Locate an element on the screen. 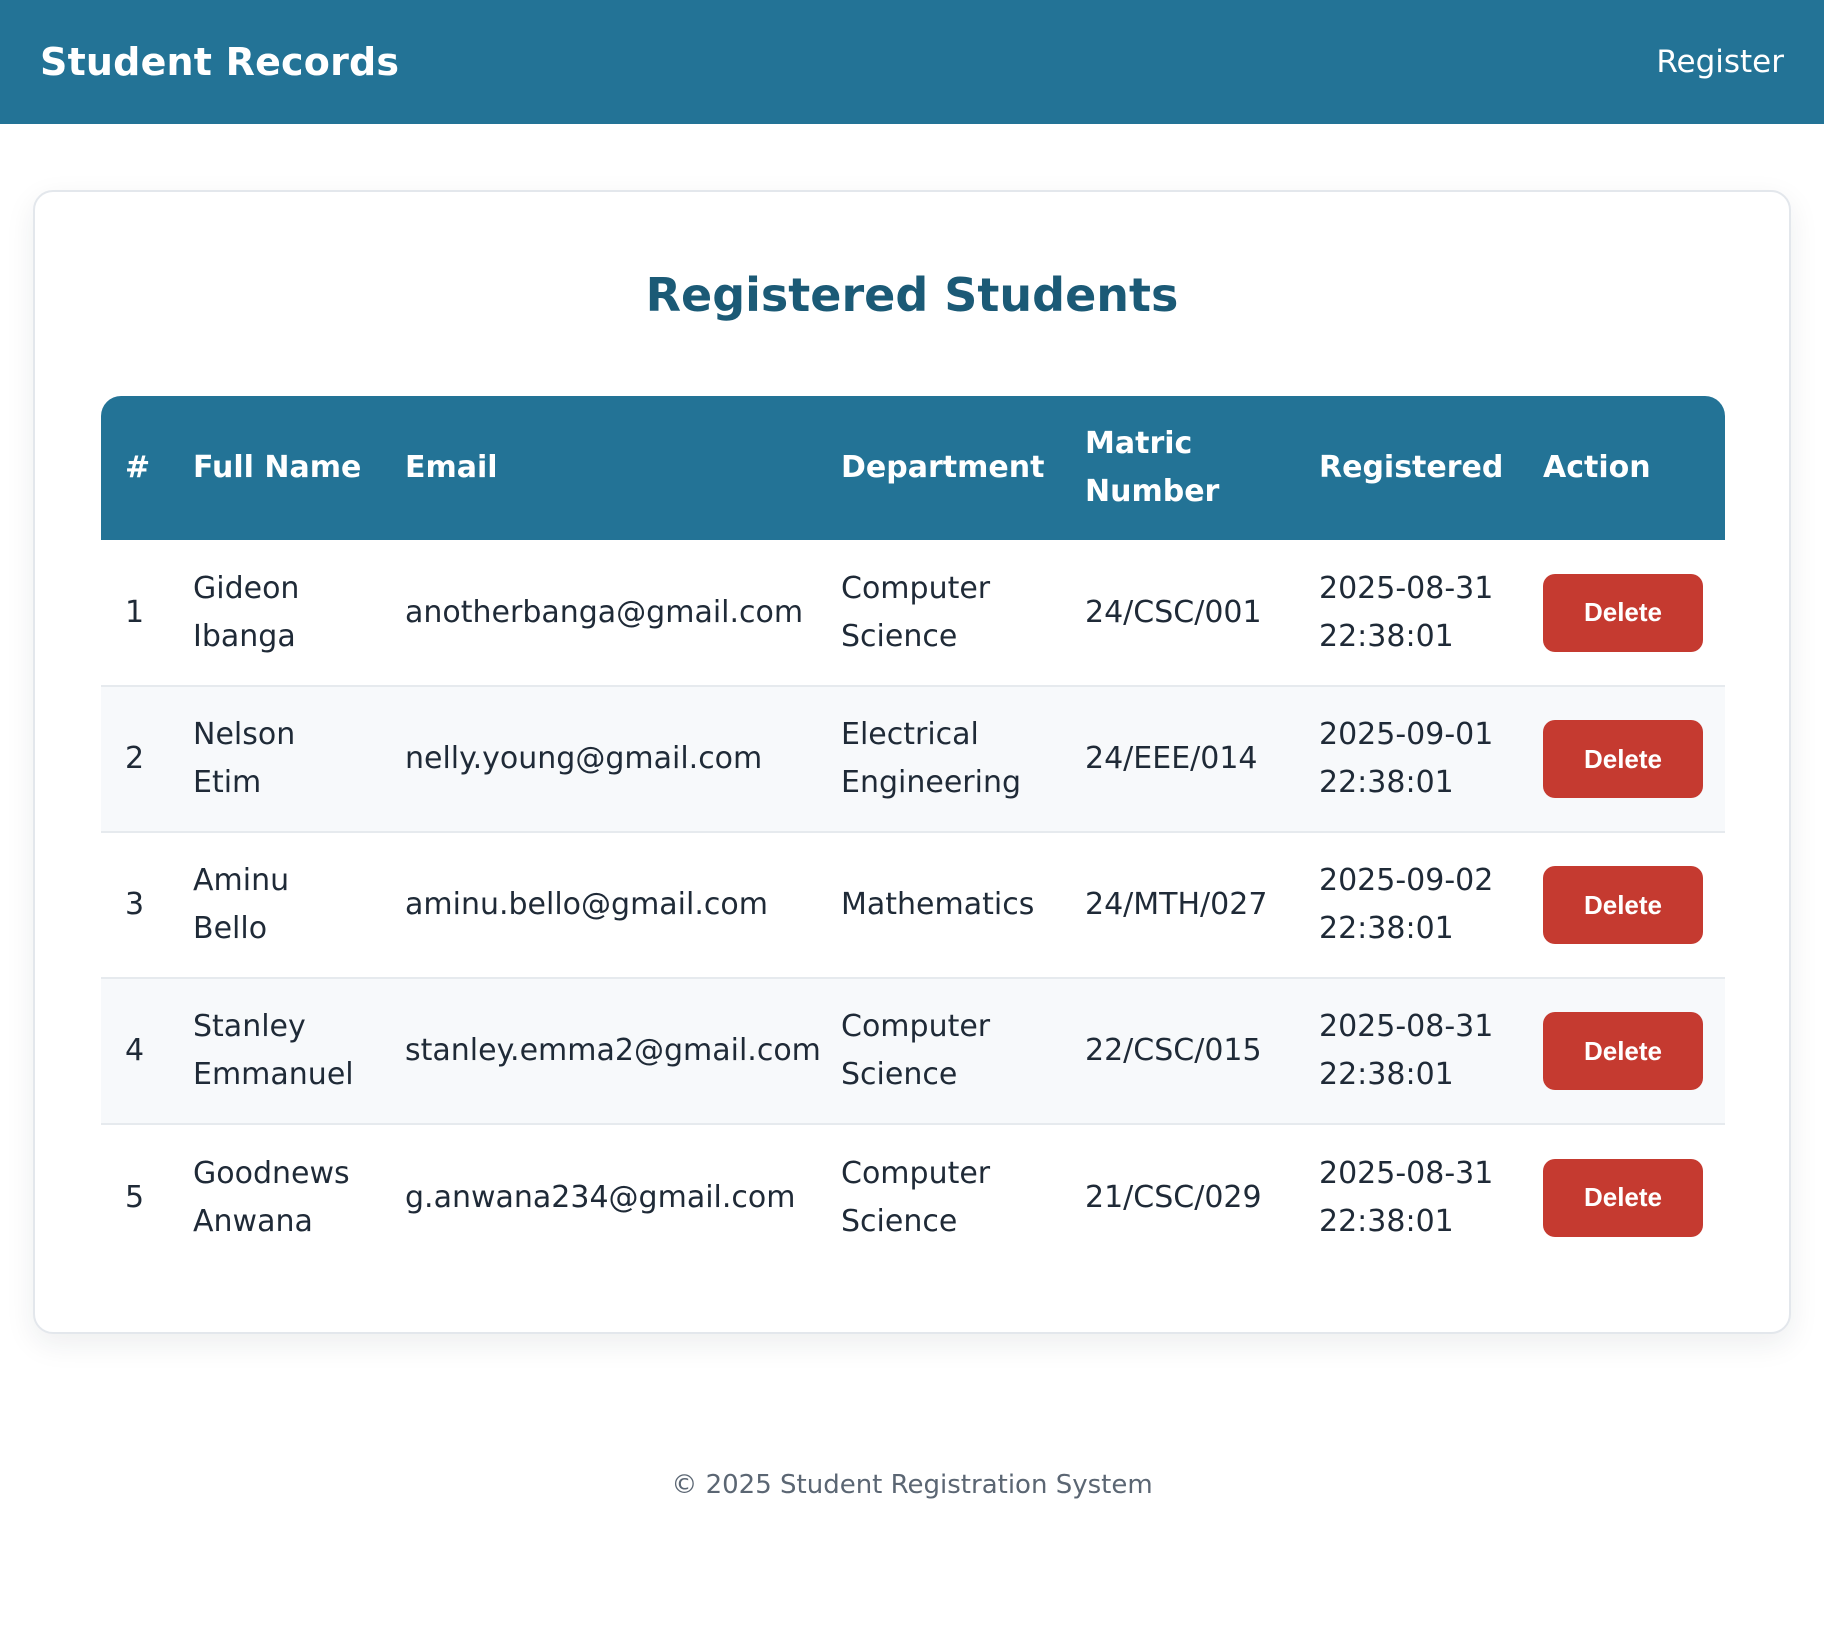 Image resolution: width=1824 pixels, height=1635 pixels. cell-index: 3 is located at coordinates (135, 905).